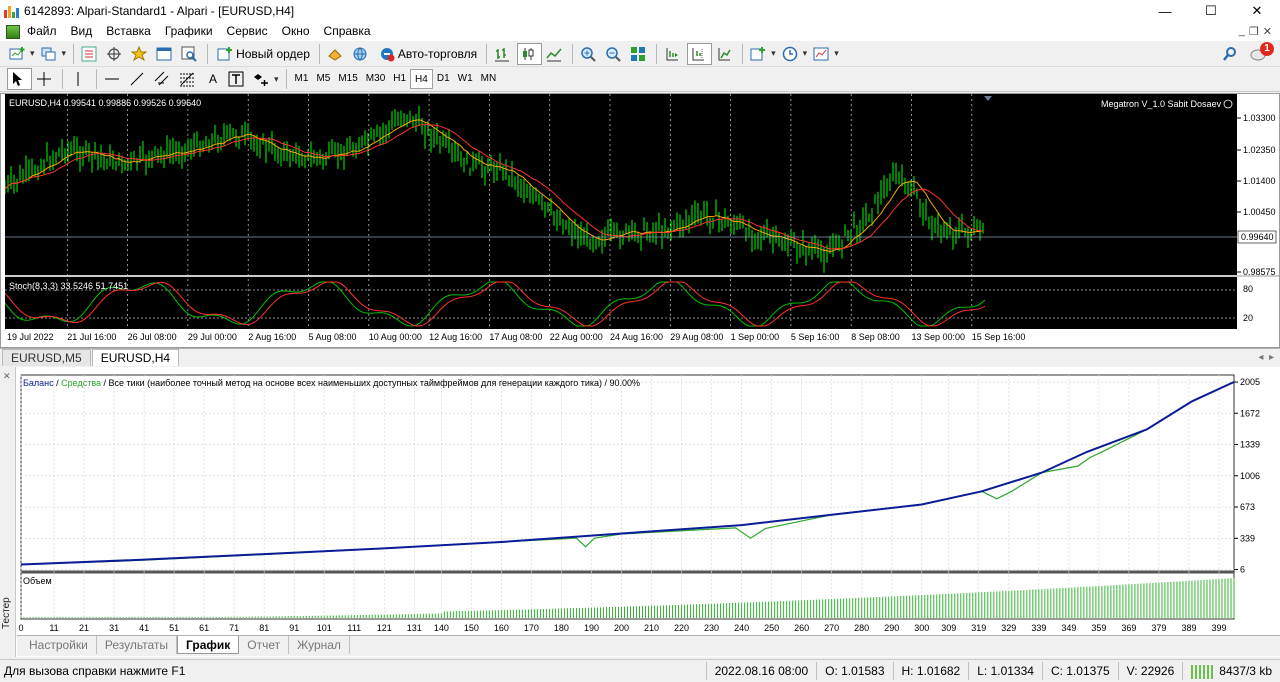  What do you see at coordinates (1211, 11) in the screenshot?
I see `maximize-button: ☐` at bounding box center [1211, 11].